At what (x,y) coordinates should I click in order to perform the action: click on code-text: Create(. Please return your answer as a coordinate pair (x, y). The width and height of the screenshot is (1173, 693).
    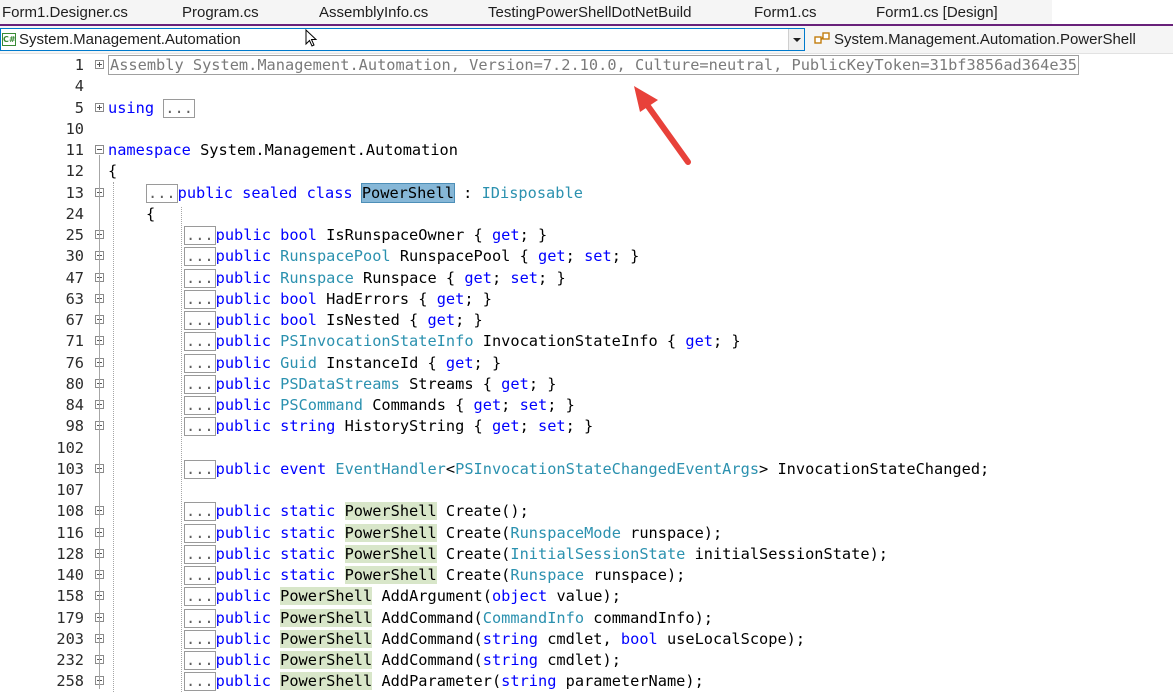
    Looking at the image, I should click on (473, 575).